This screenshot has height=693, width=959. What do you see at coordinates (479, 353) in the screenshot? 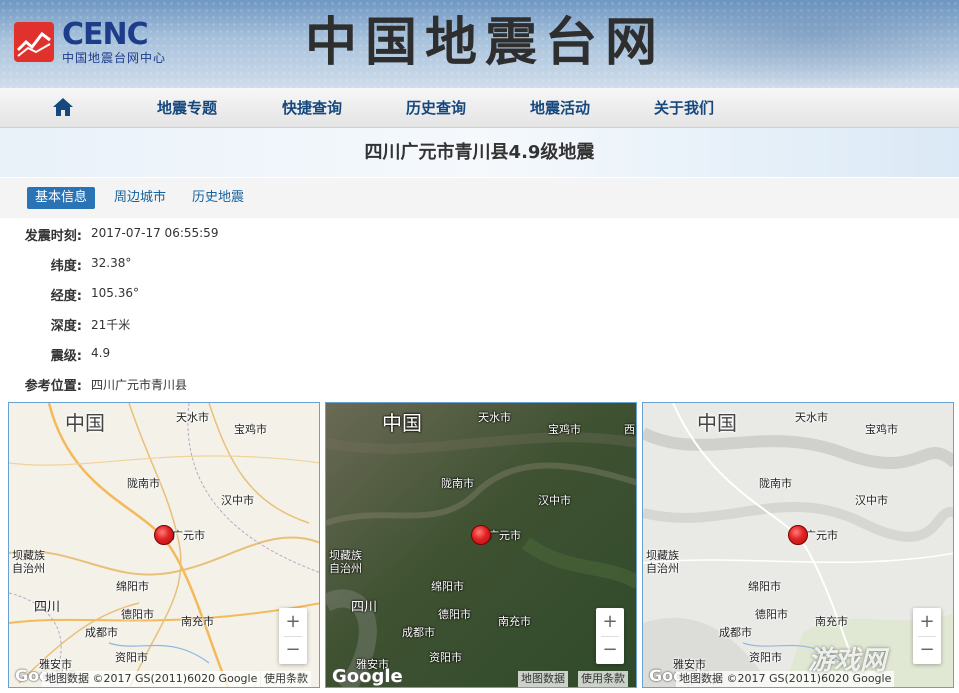
I see `info-row-magnitude: 震级: 4.9` at bounding box center [479, 353].